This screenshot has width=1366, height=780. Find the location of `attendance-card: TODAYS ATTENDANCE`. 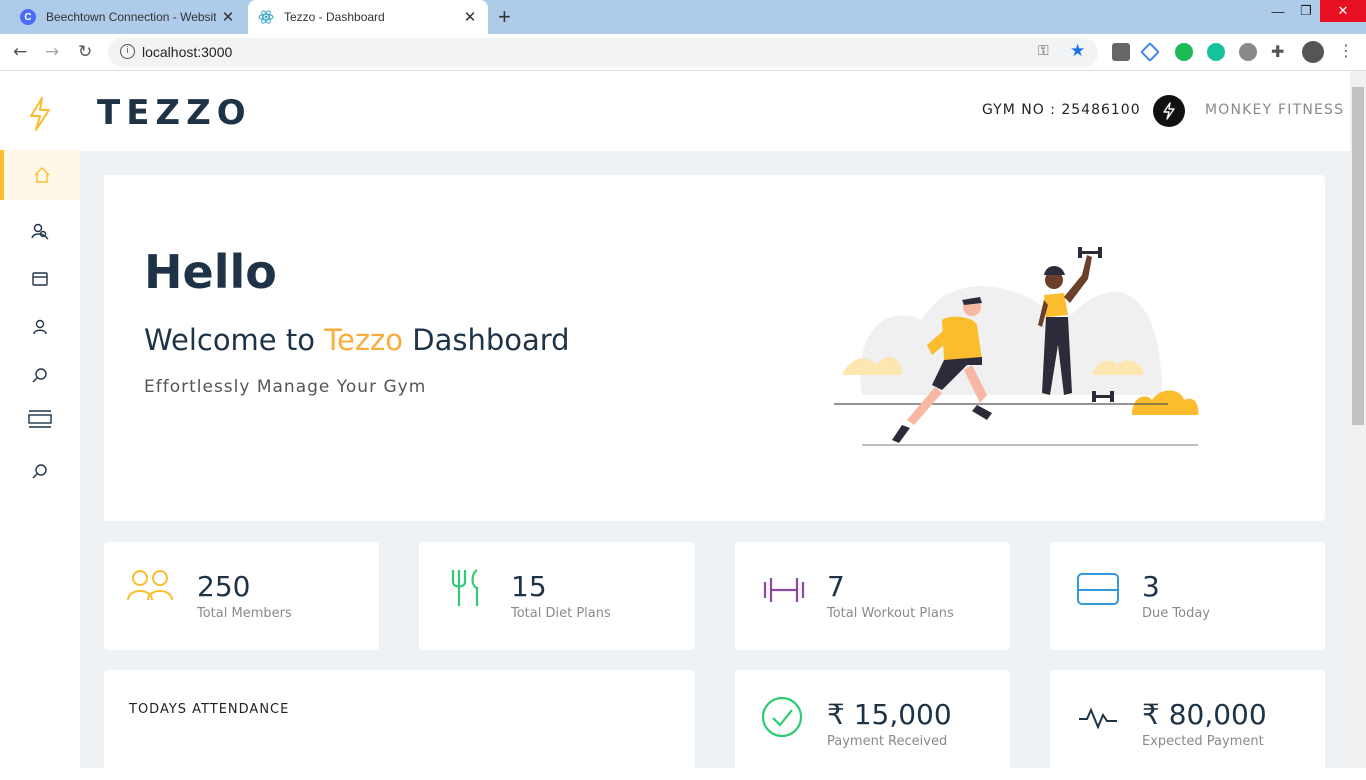

attendance-card: TODAYS ATTENDANCE is located at coordinates (399, 725).